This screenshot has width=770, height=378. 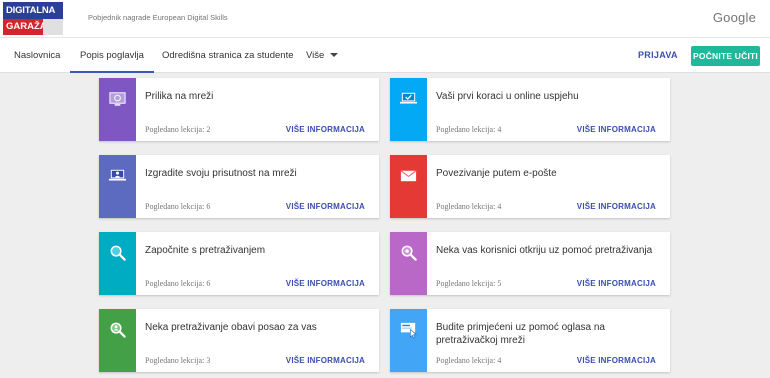 What do you see at coordinates (315, 55) in the screenshot?
I see `nav-more-label: Više` at bounding box center [315, 55].